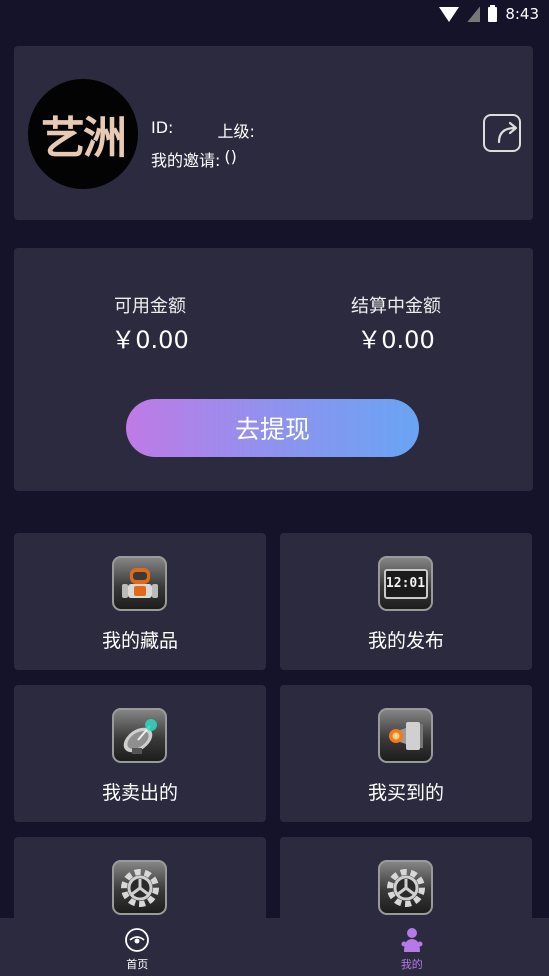 This screenshot has width=549, height=976. I want to click on no-sim-icon, so click(474, 14).